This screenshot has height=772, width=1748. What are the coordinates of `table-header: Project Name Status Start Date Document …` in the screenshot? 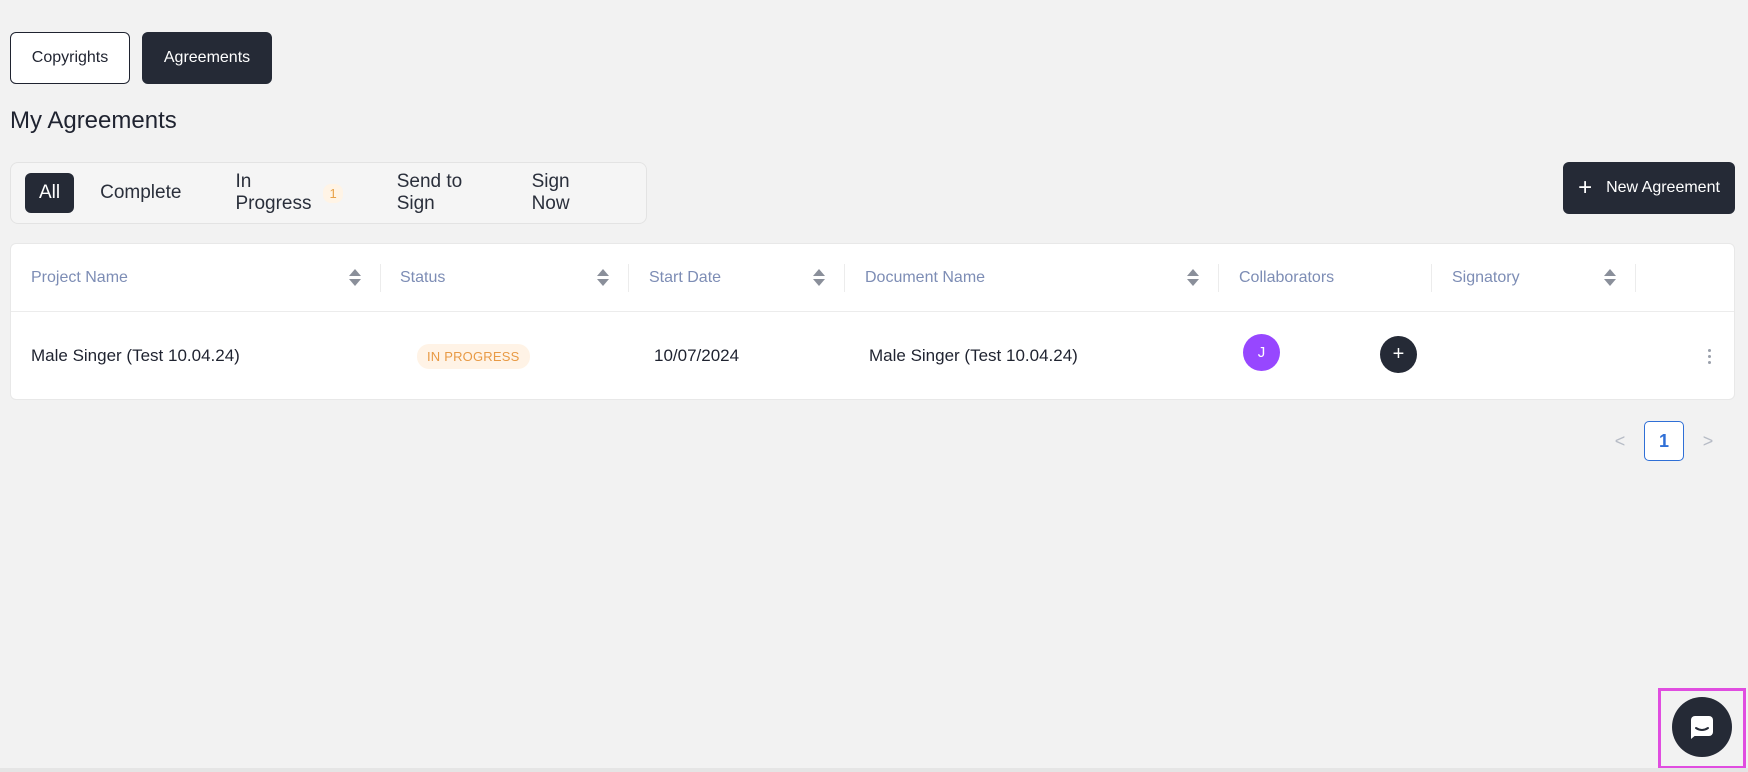 It's located at (872, 278).